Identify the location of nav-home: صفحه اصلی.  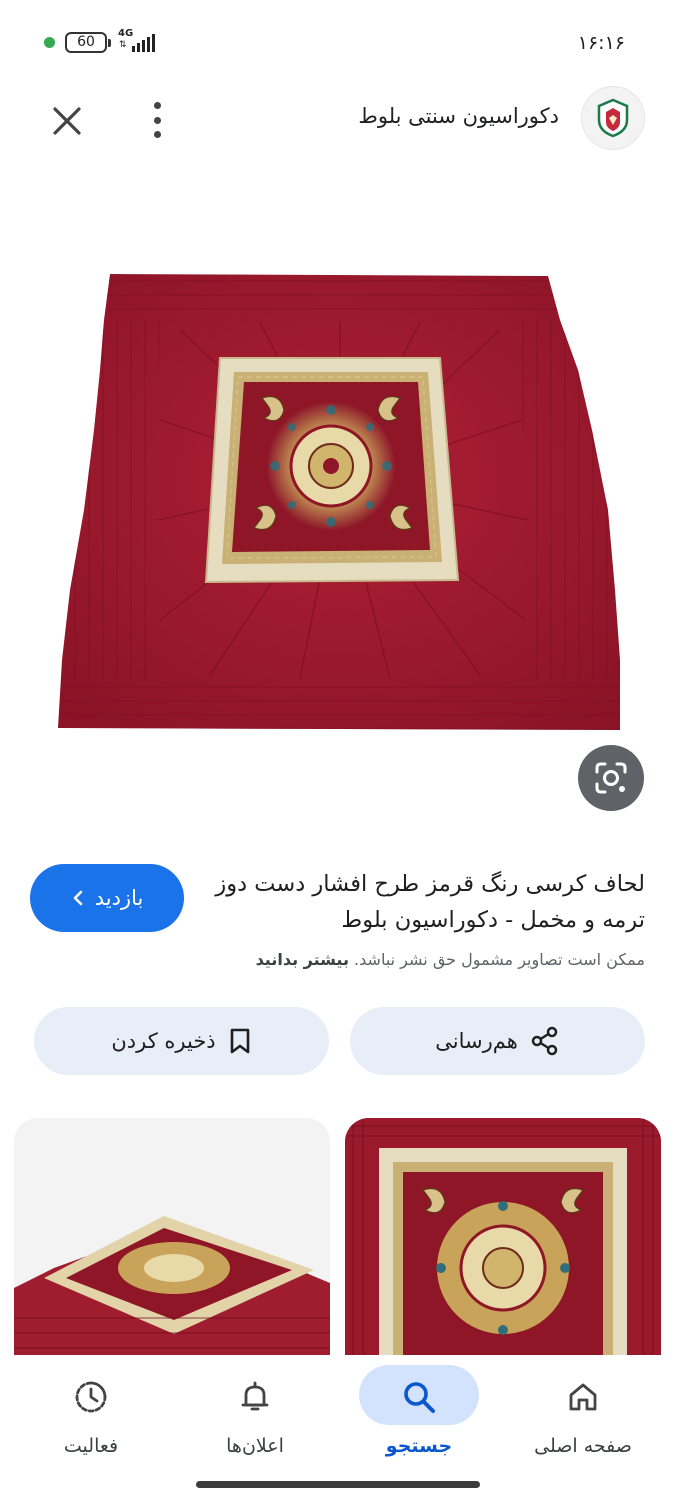
(583, 1415).